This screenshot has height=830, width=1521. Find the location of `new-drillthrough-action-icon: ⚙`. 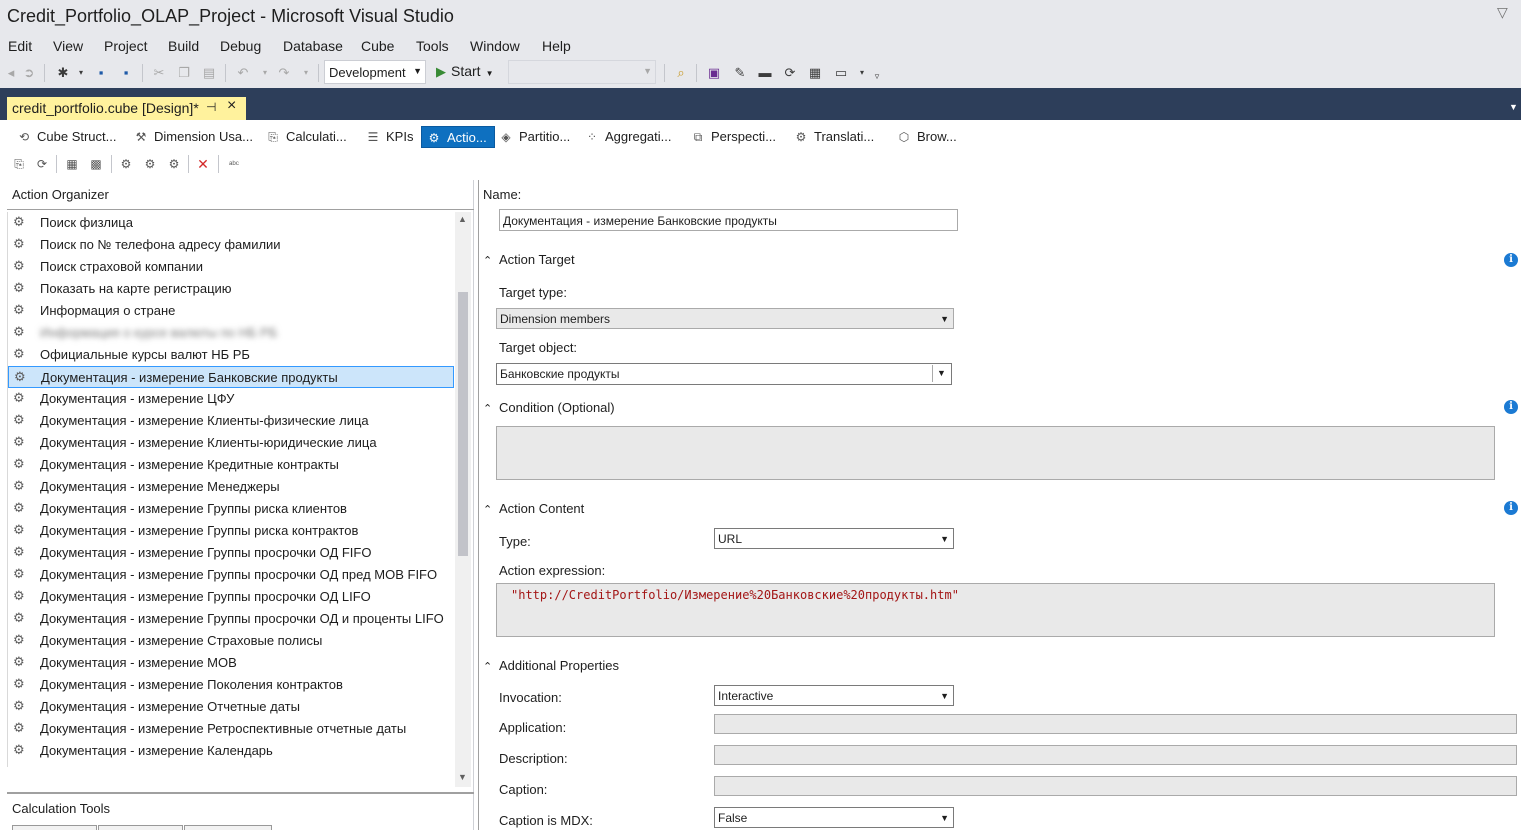

new-drillthrough-action-icon: ⚙ is located at coordinates (174, 164).